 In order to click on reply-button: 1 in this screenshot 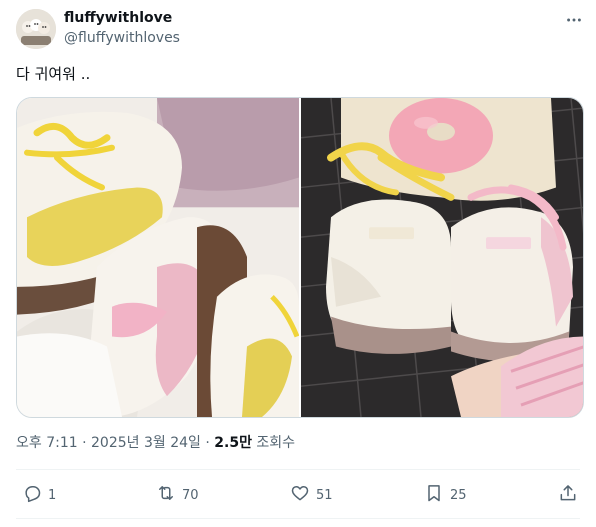, I will do `click(39, 495)`.